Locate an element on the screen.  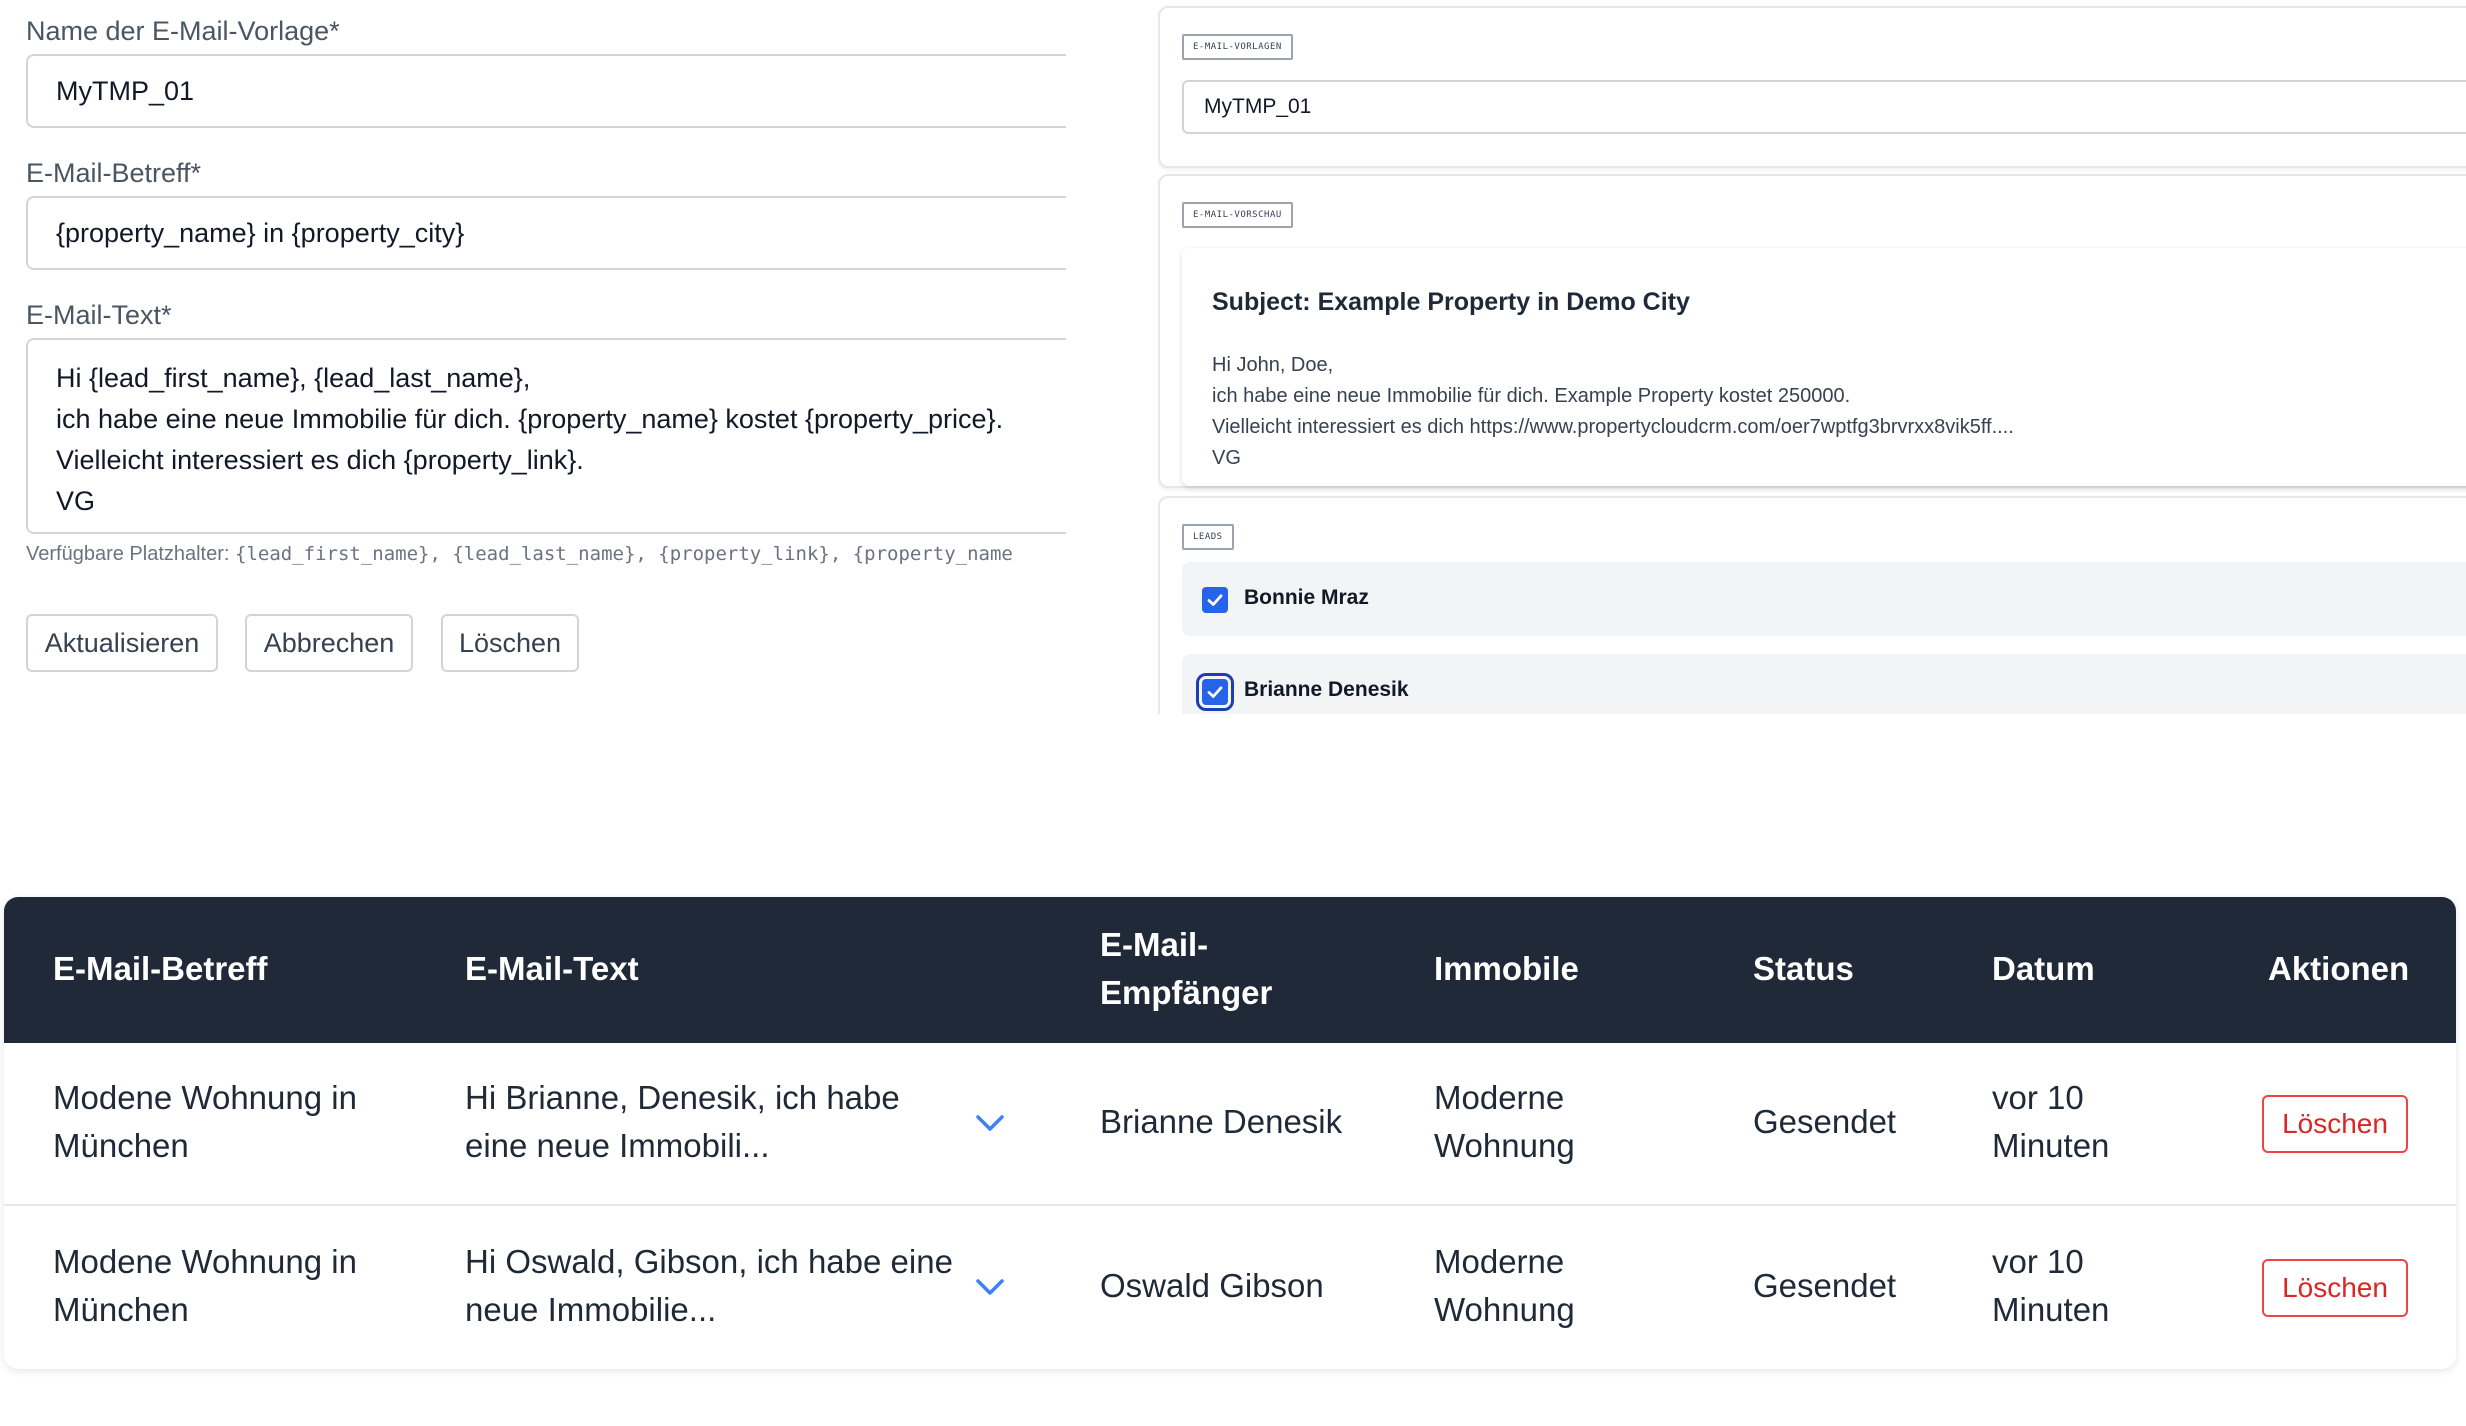
preview-line: Hi John, Doe, is located at coordinates (1273, 365).